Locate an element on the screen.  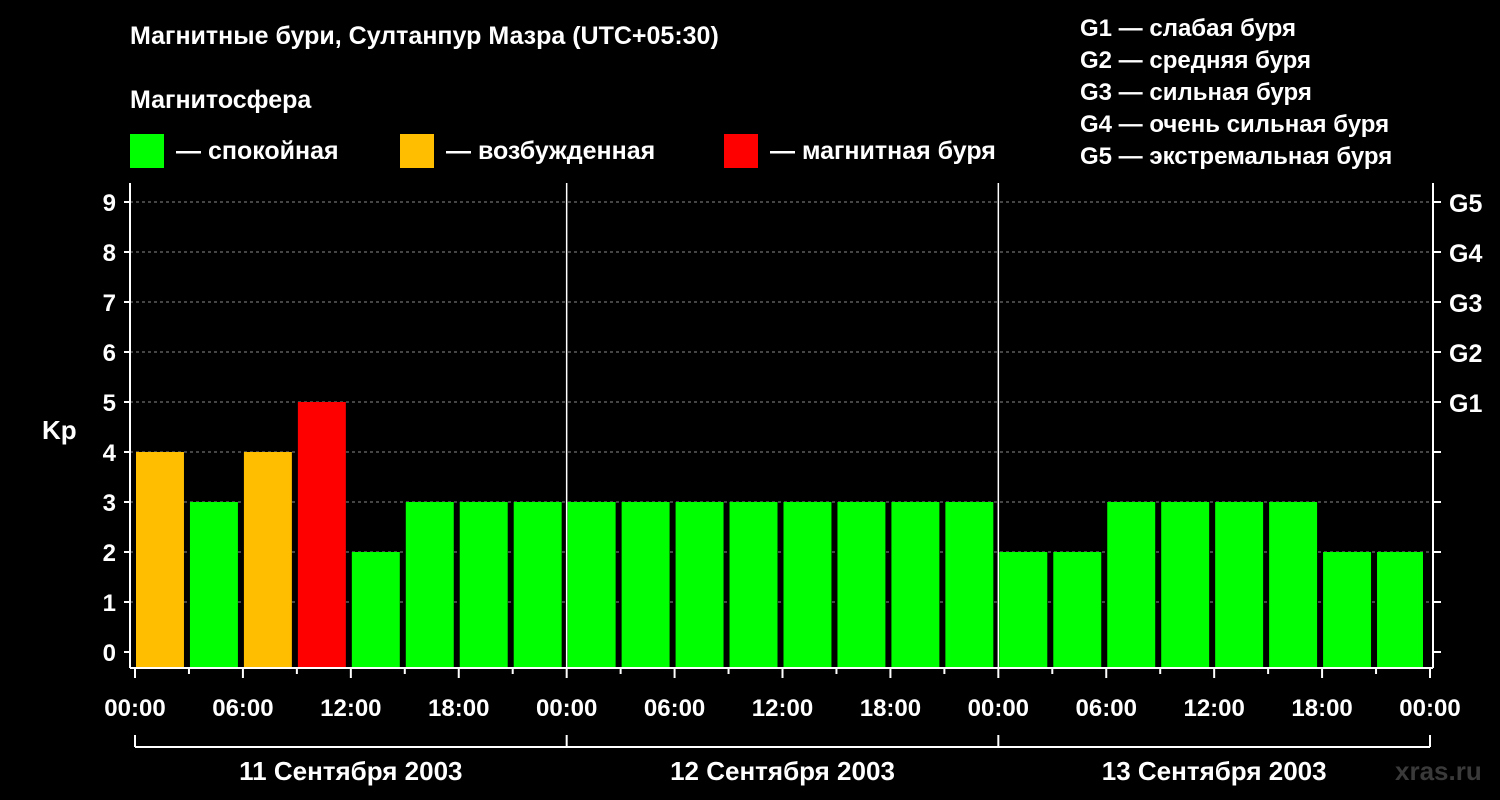
day-label: 11 Сентября 2003 is located at coordinates (350, 771).